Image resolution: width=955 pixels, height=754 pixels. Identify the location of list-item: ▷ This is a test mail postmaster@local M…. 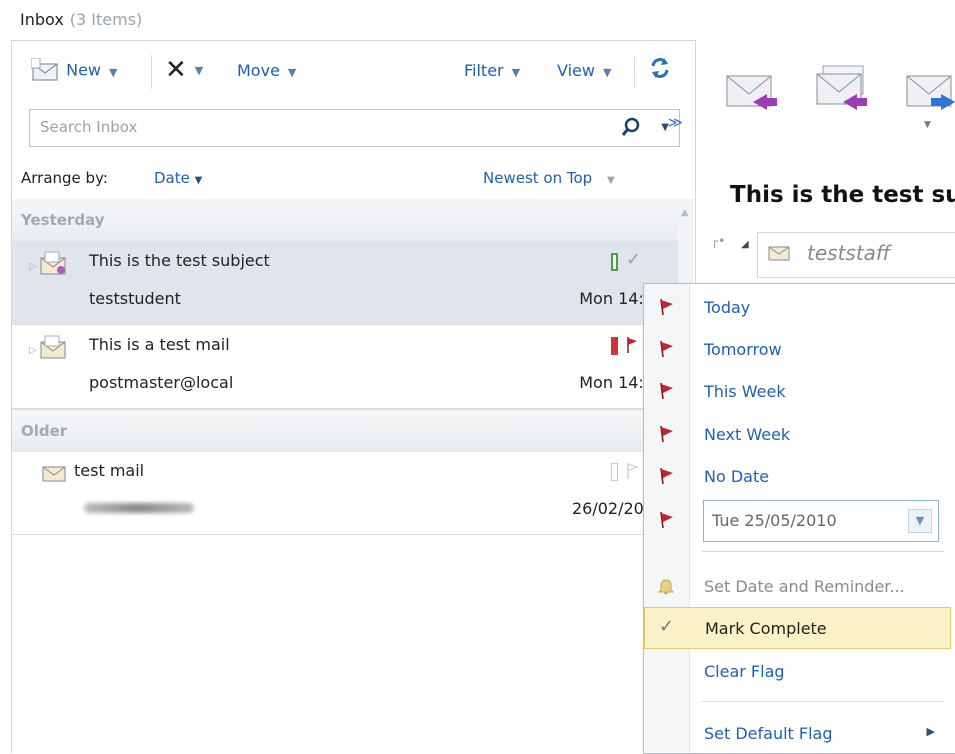
(353, 367).